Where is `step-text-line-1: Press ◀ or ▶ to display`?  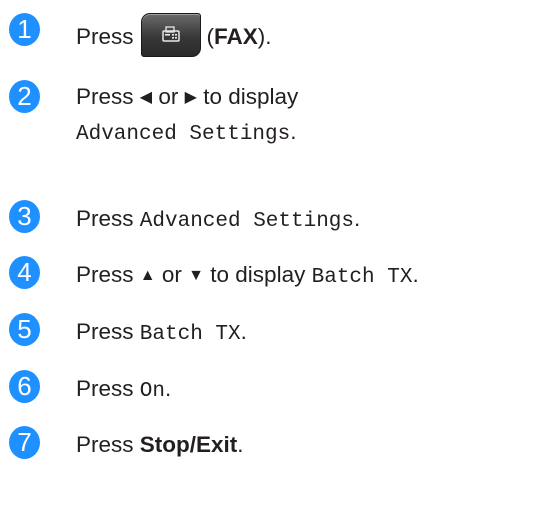 step-text-line-1: Press ◀ or ▶ to display is located at coordinates (187, 97).